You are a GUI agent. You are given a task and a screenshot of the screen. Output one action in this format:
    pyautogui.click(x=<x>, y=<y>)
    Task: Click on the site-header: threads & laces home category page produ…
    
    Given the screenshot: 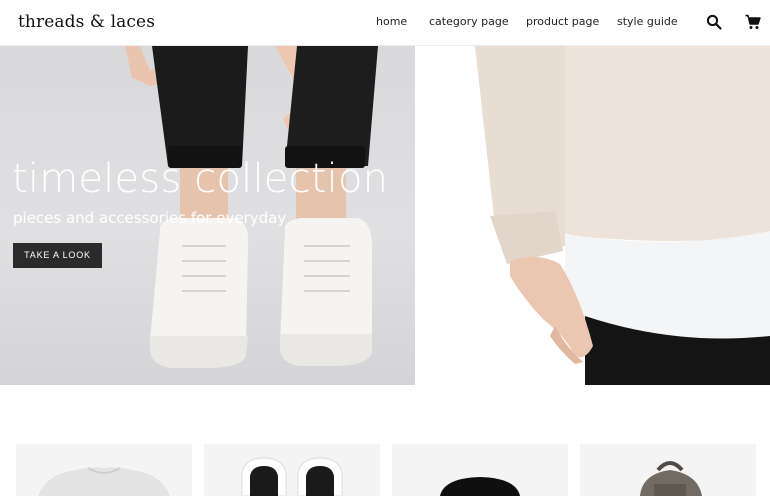 What is the action you would take?
    pyautogui.click(x=385, y=23)
    